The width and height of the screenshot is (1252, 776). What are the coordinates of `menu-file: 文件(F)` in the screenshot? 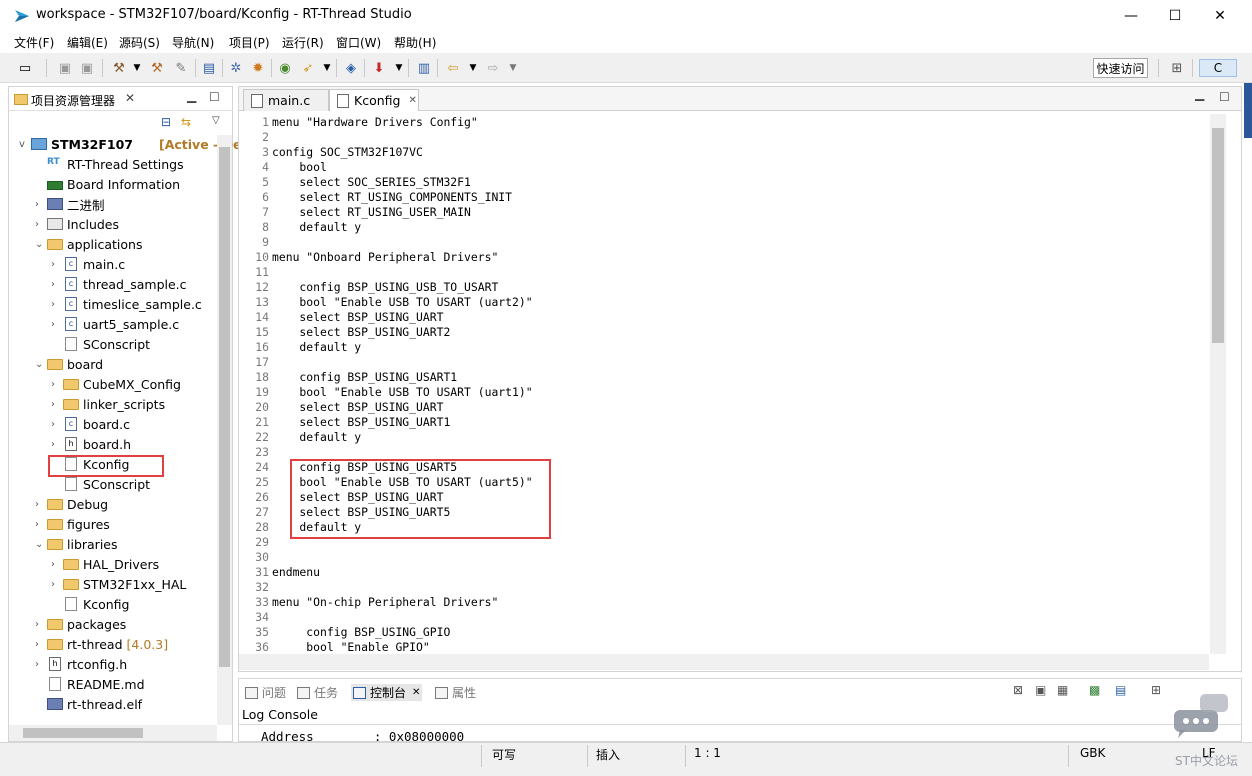 It's located at (34, 42).